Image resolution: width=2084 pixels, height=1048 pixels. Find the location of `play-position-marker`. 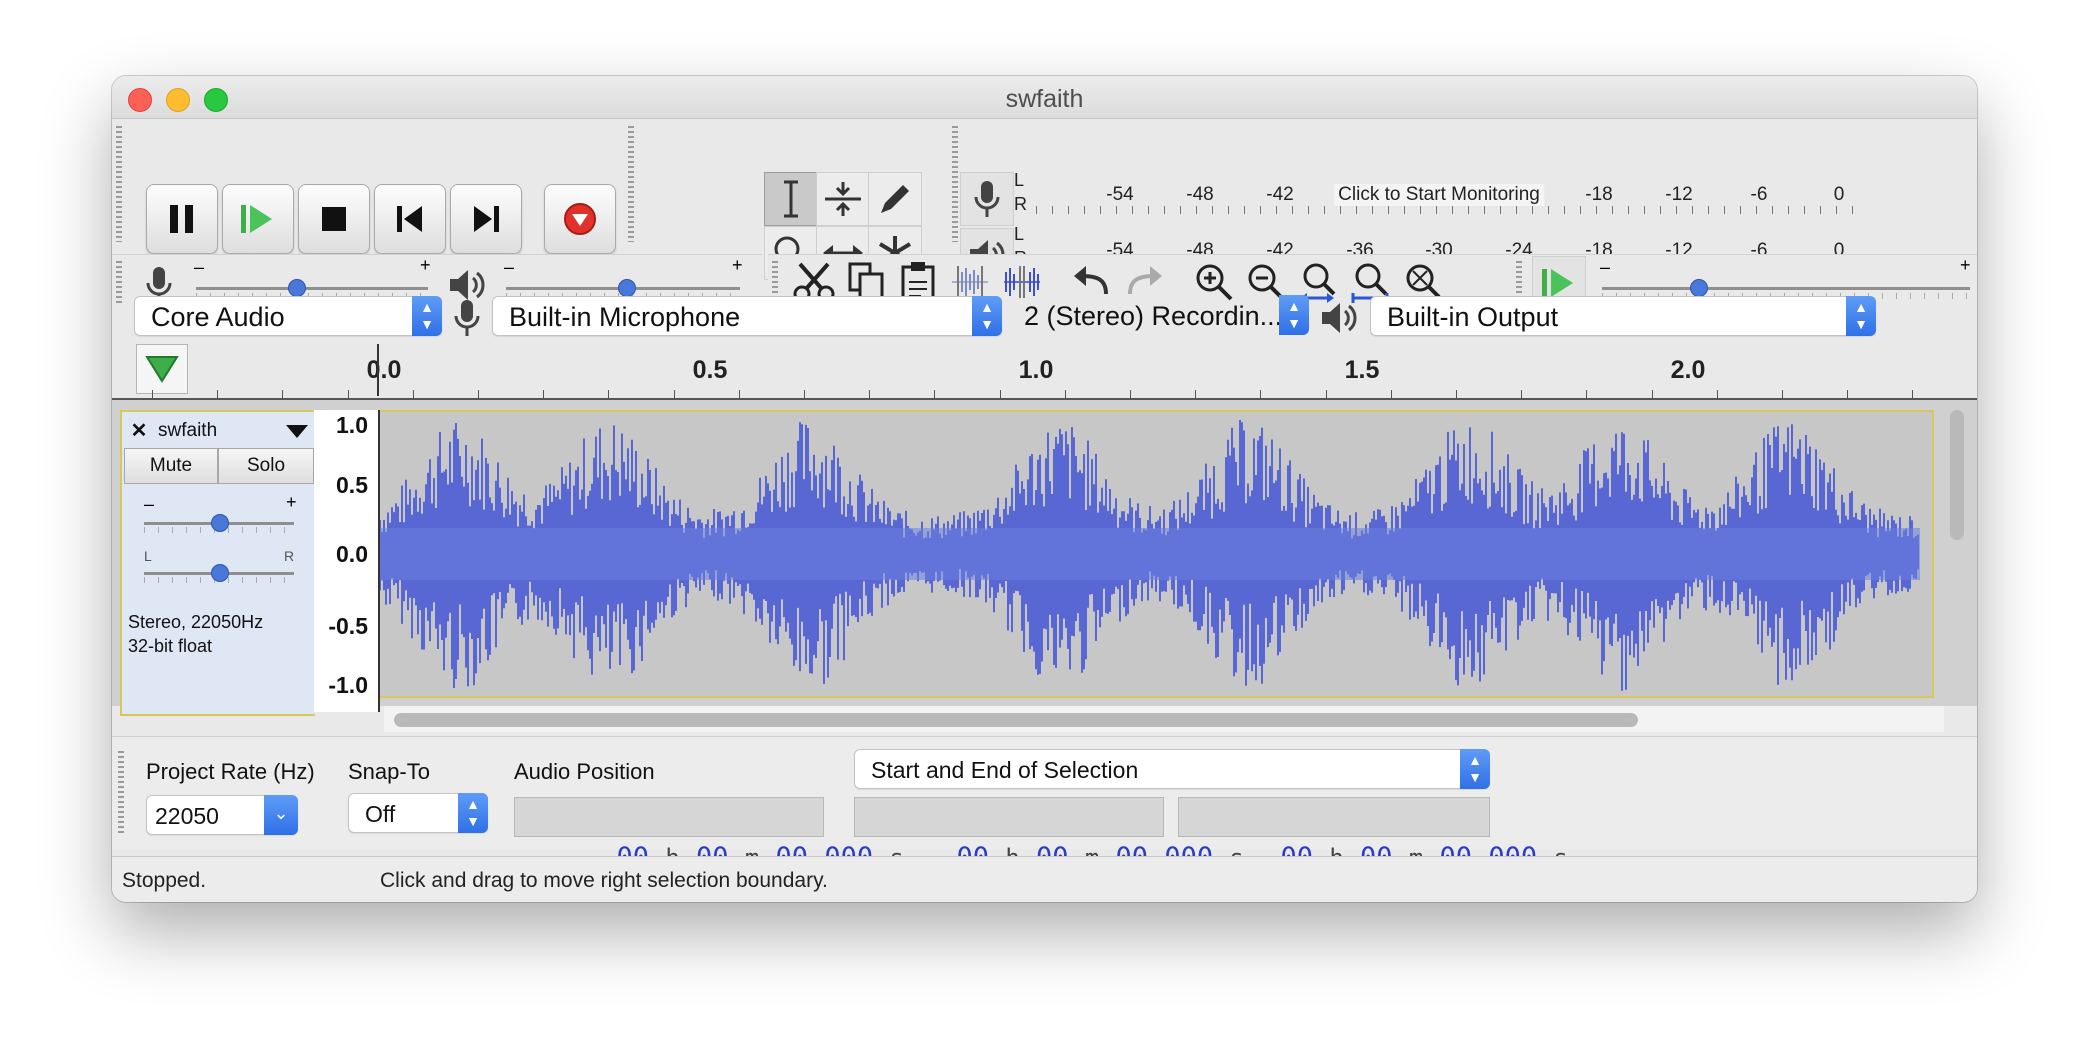

play-position-marker is located at coordinates (378, 370).